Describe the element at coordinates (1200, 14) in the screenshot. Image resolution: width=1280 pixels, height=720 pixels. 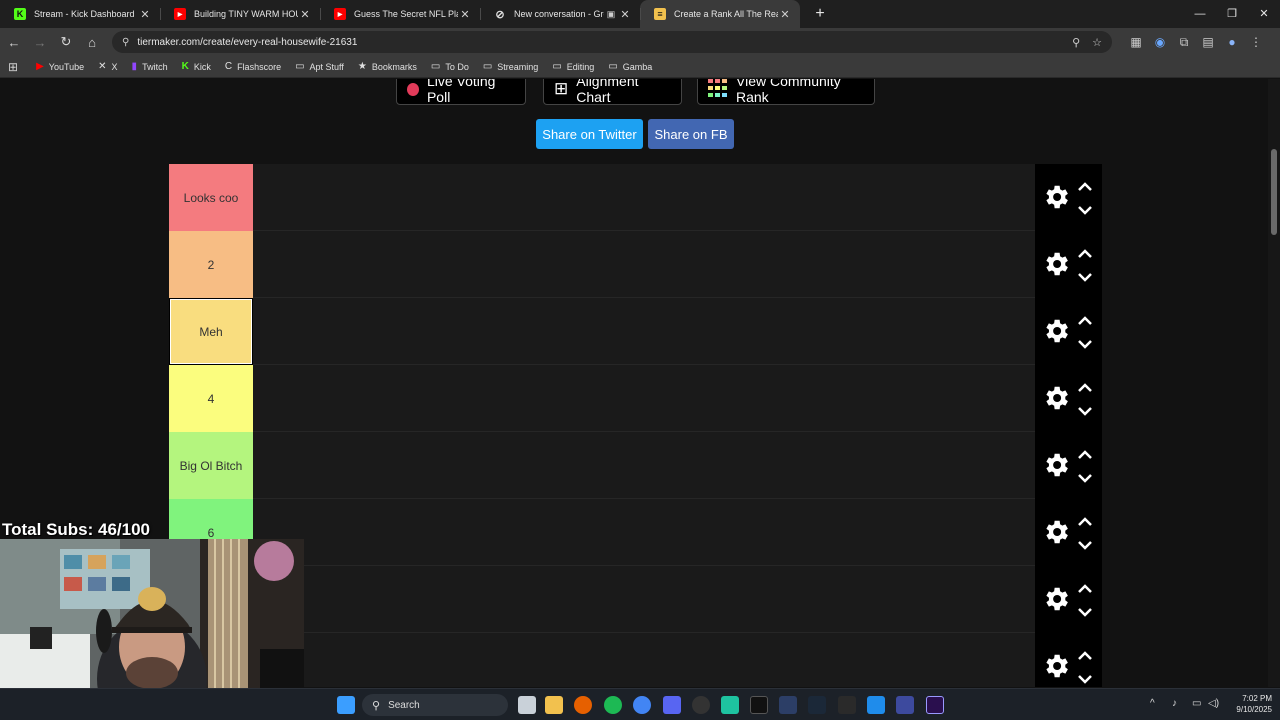
I see `minimize-icon: —` at that location.